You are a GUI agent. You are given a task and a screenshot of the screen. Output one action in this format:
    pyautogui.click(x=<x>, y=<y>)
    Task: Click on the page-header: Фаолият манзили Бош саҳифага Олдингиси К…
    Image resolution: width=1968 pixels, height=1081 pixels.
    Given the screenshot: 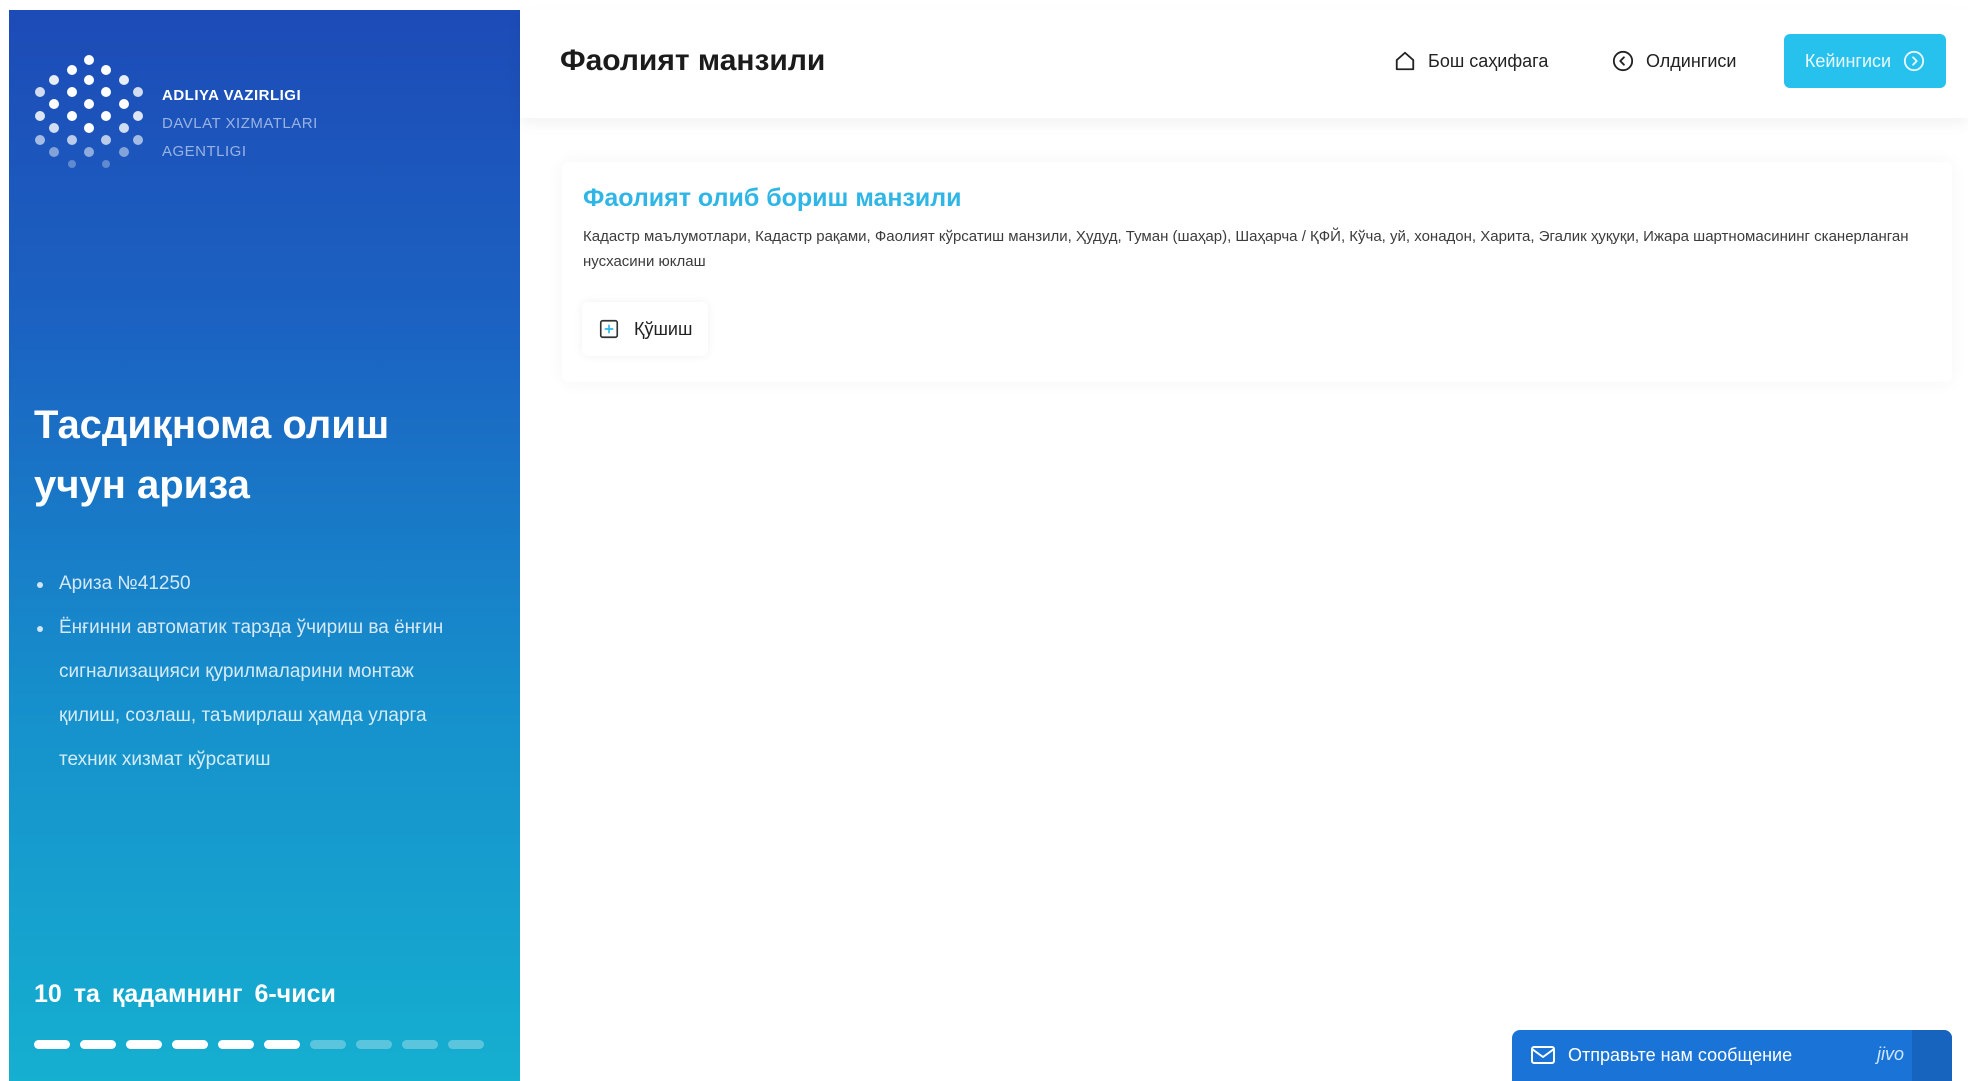 What is the action you would take?
    pyautogui.click(x=1244, y=64)
    